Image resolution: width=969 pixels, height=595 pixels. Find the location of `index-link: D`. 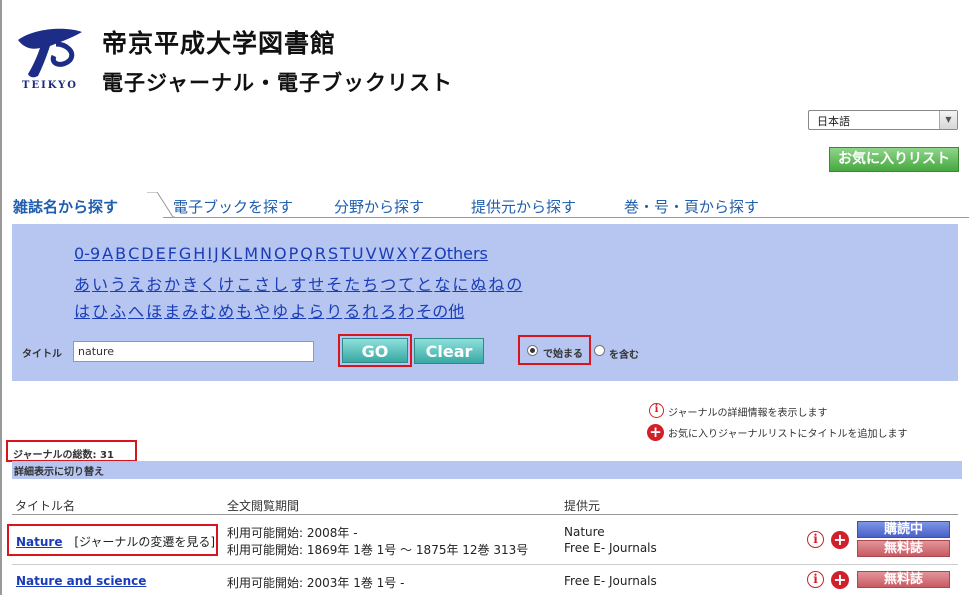

index-link: D is located at coordinates (147, 253).